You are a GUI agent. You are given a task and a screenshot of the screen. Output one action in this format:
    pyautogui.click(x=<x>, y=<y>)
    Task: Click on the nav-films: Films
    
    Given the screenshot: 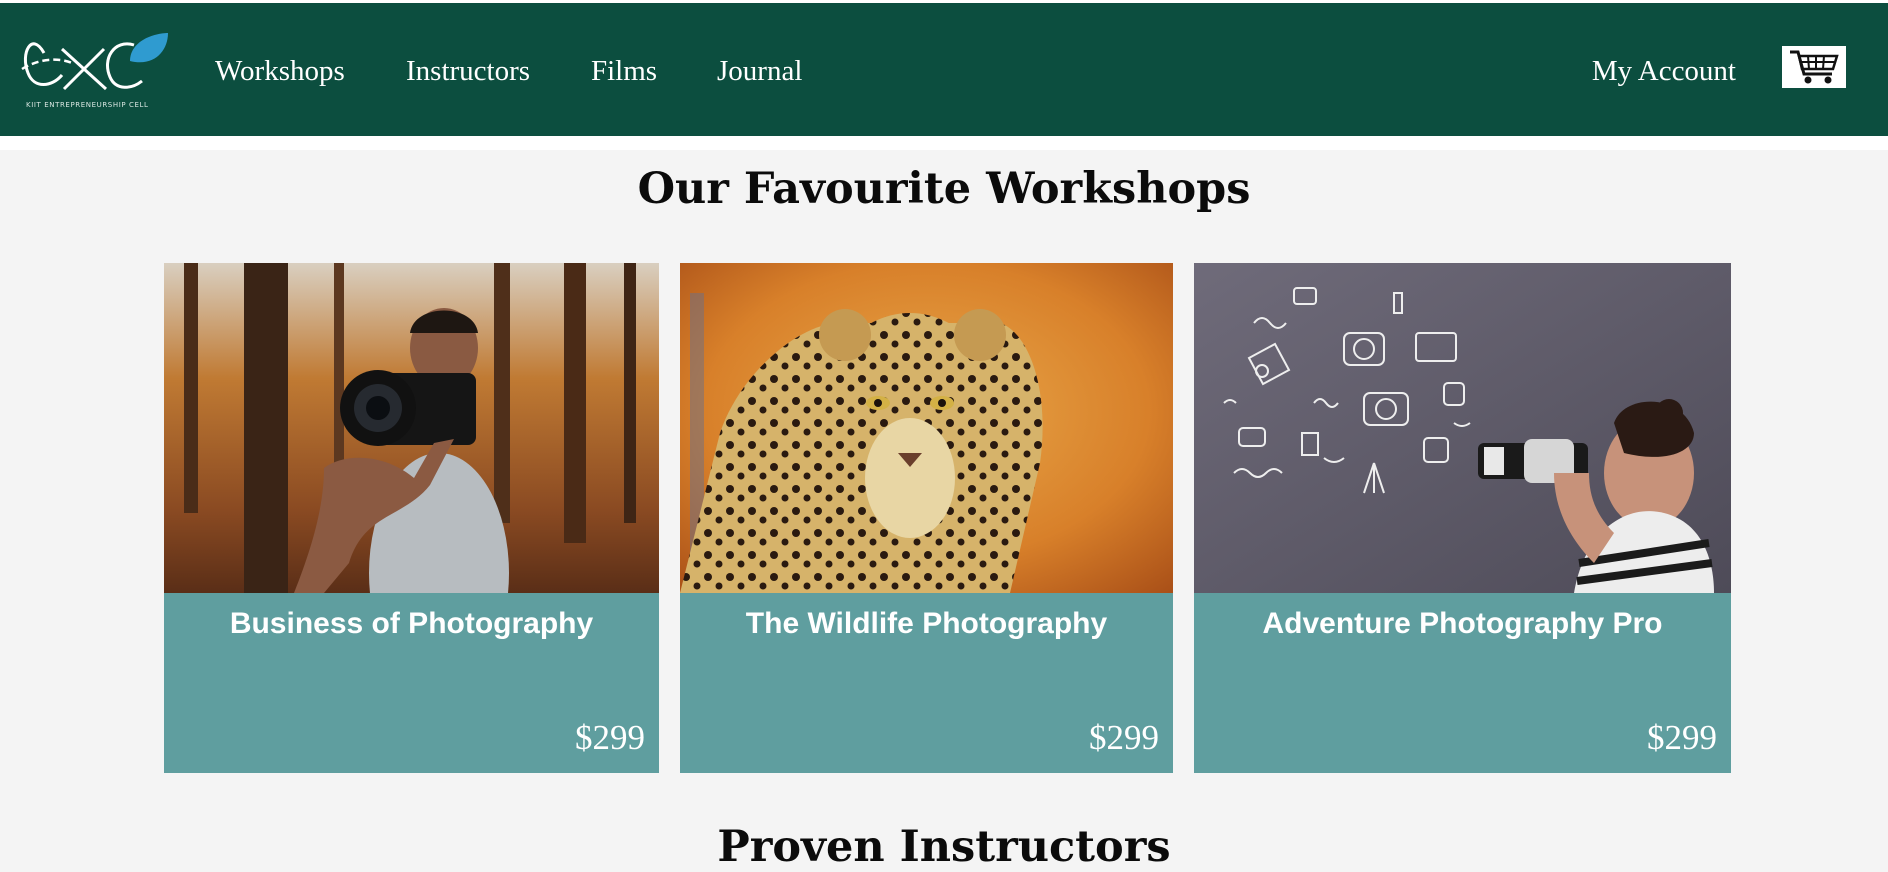 What is the action you would take?
    pyautogui.click(x=624, y=71)
    